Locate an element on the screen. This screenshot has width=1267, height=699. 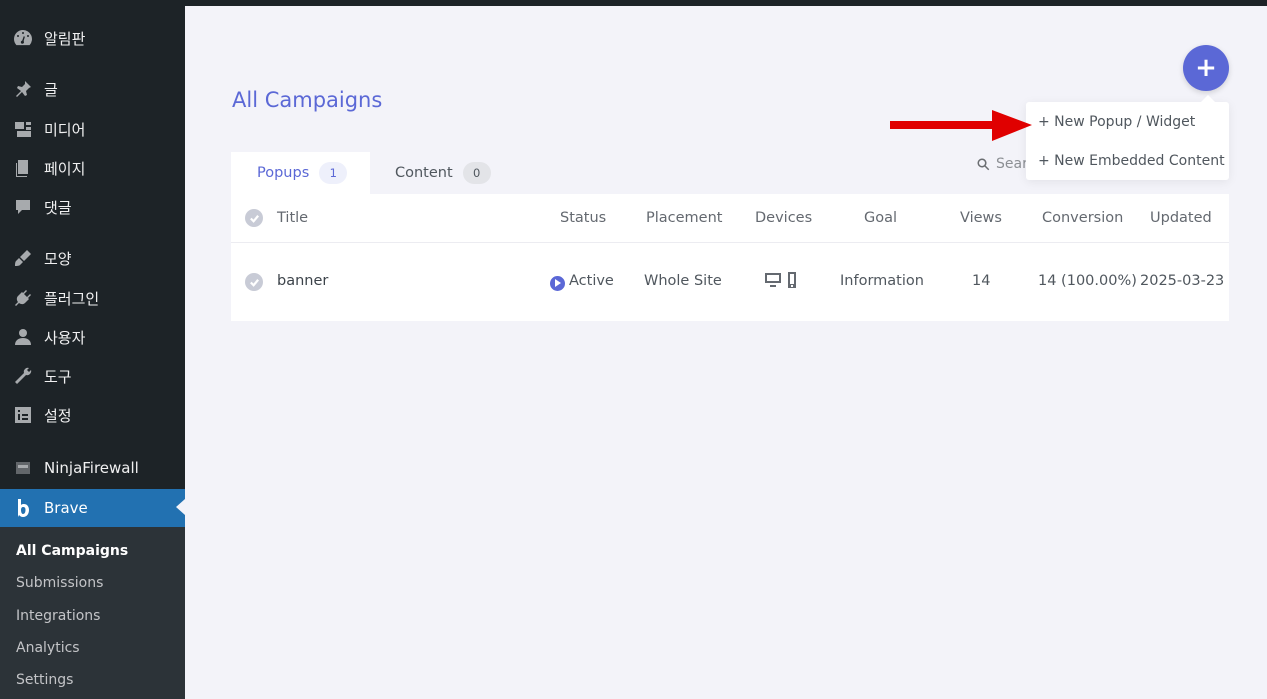
count-badge: 1 is located at coordinates (333, 173).